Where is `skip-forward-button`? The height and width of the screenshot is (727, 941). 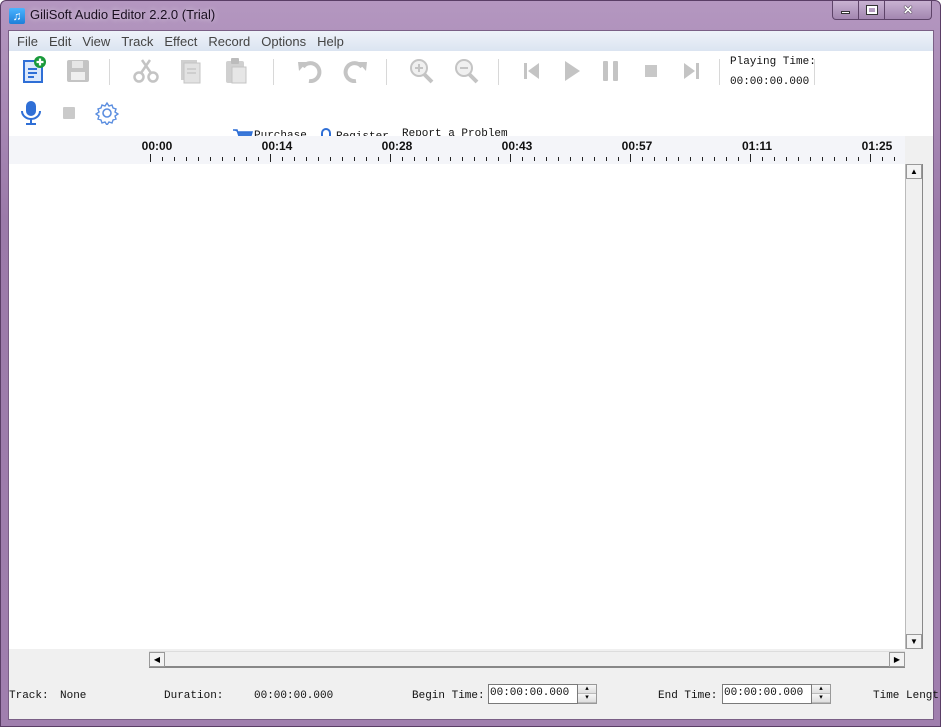 skip-forward-button is located at coordinates (691, 71).